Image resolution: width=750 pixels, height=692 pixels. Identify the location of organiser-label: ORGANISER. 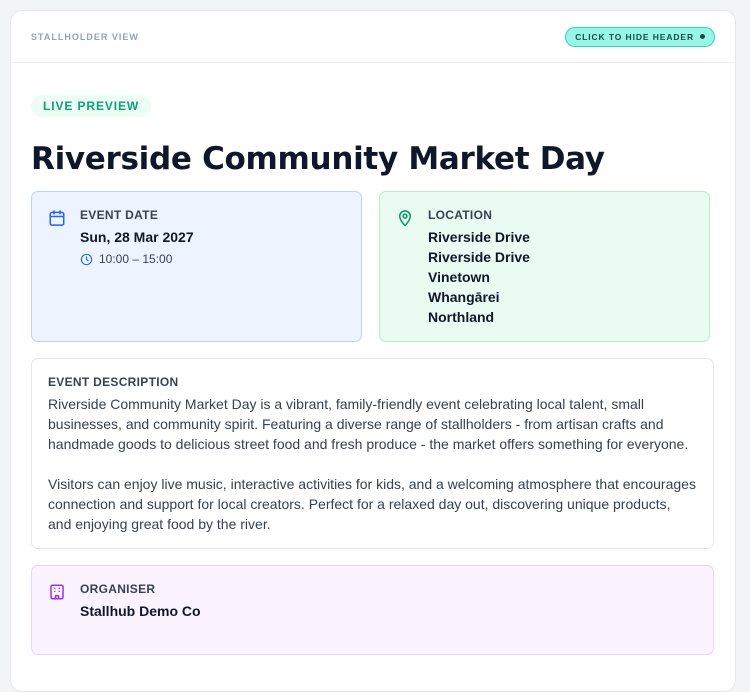
(118, 589).